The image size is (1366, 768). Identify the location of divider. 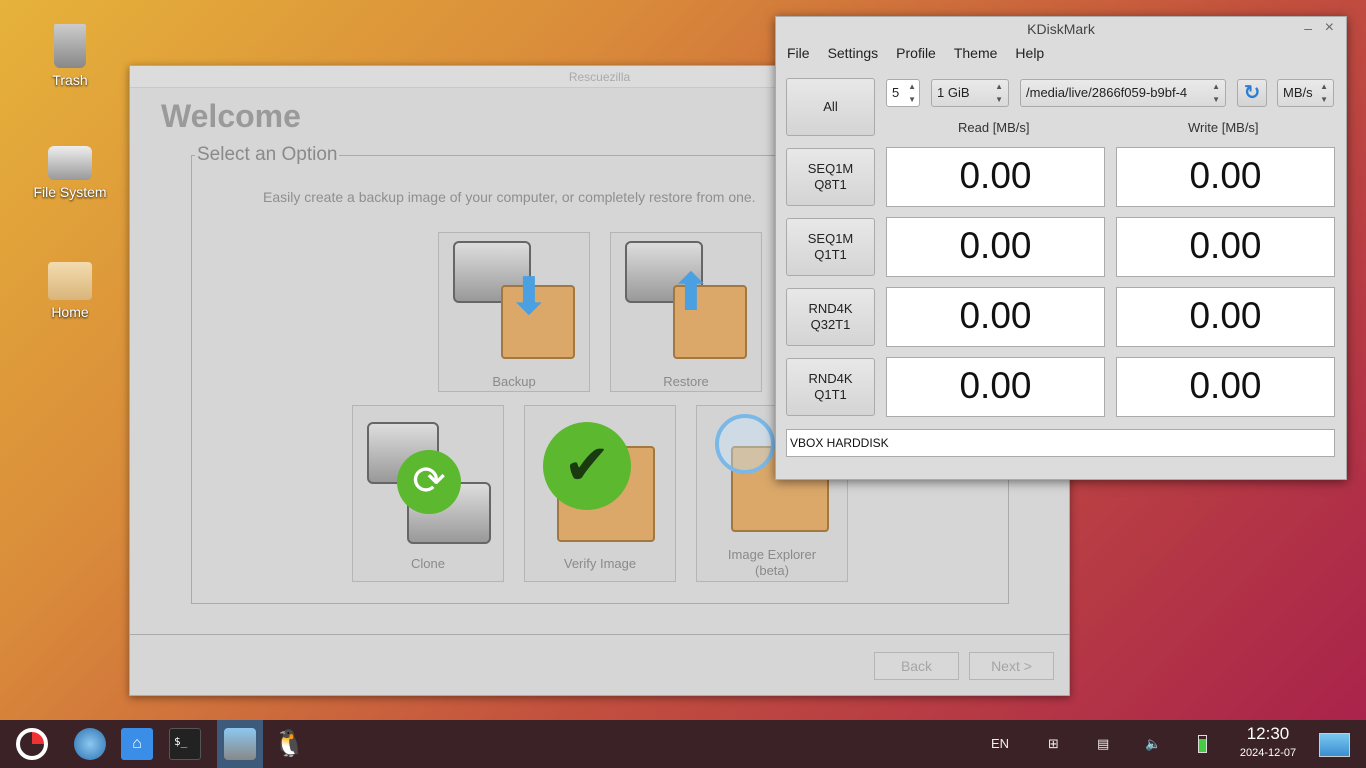
(599, 634).